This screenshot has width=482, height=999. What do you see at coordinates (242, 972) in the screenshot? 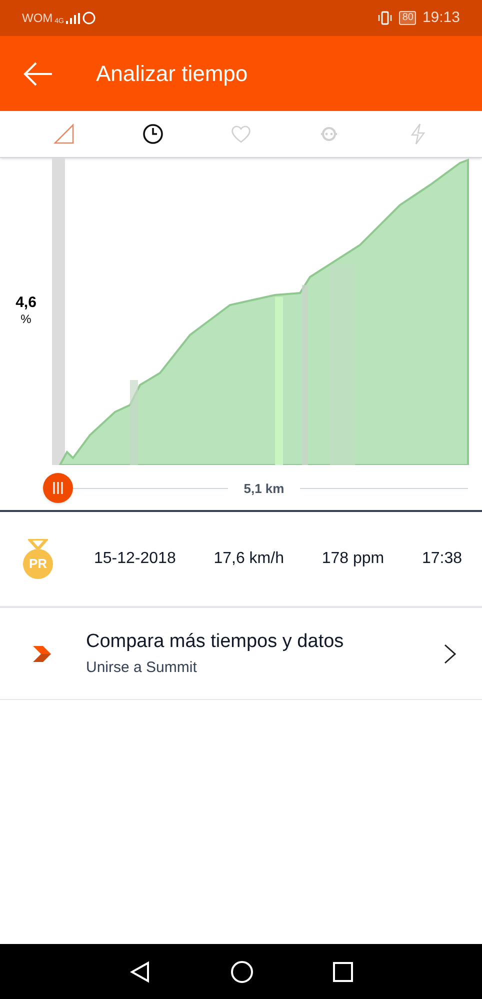
I see `home-icon` at bounding box center [242, 972].